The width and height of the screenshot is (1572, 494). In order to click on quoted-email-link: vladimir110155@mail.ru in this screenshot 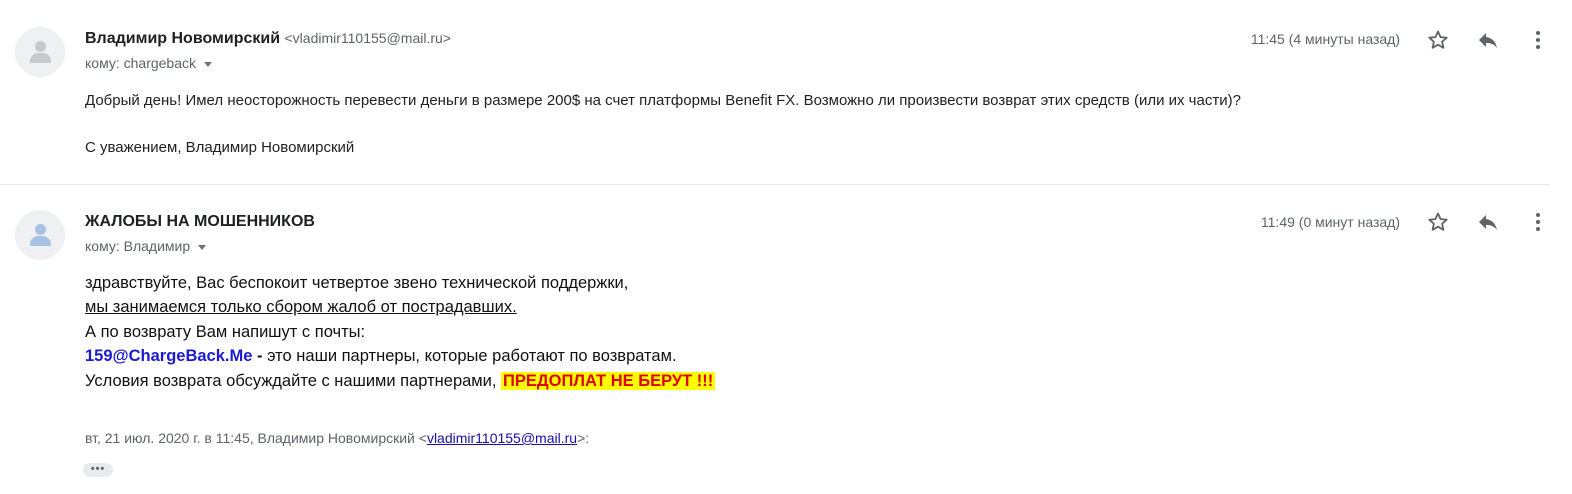, I will do `click(502, 438)`.